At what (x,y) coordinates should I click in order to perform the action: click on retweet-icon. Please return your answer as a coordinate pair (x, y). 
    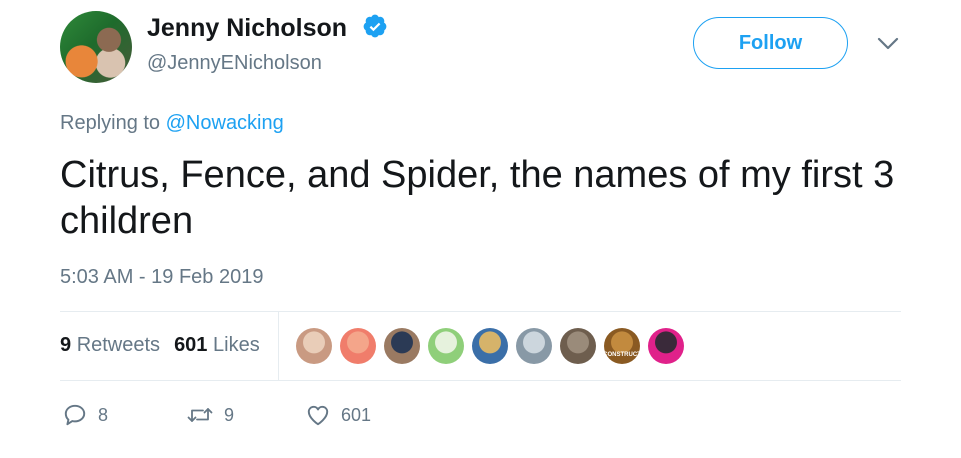
    Looking at the image, I should click on (200, 415).